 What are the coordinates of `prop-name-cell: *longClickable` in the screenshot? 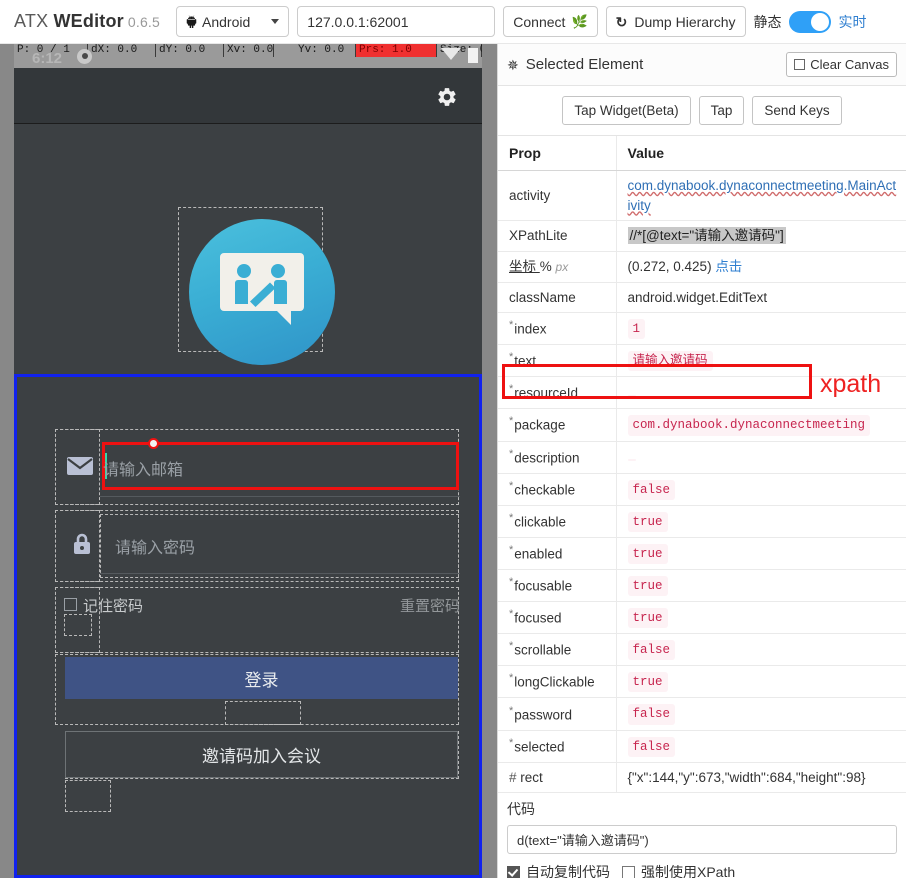 It's located at (557, 682).